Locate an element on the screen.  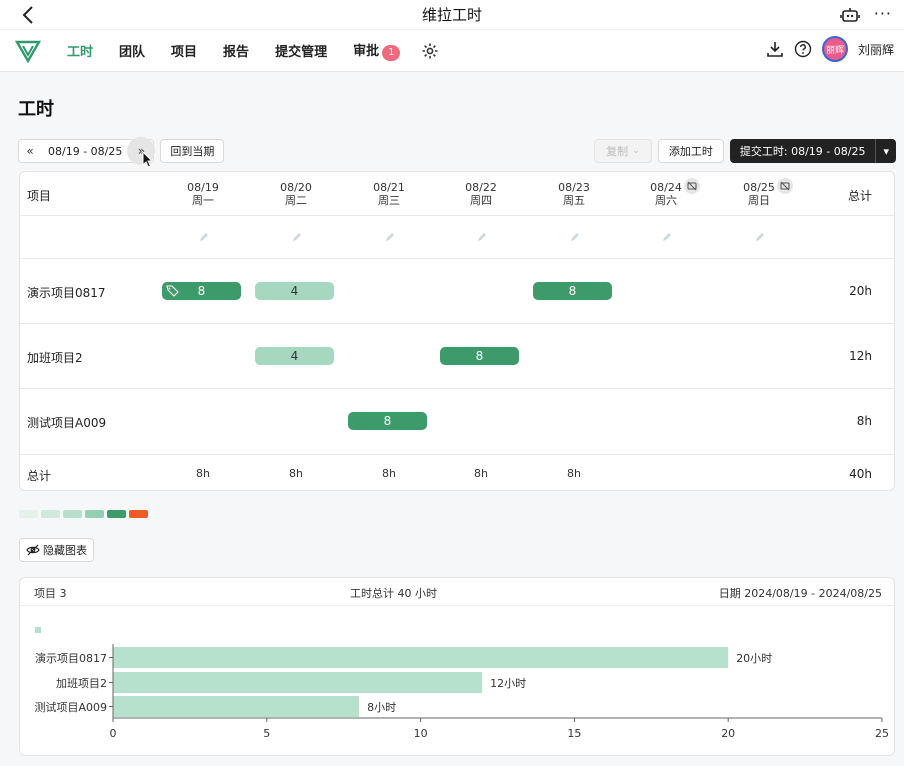
hide-chart-button: 隐藏图表 is located at coordinates (56, 550).